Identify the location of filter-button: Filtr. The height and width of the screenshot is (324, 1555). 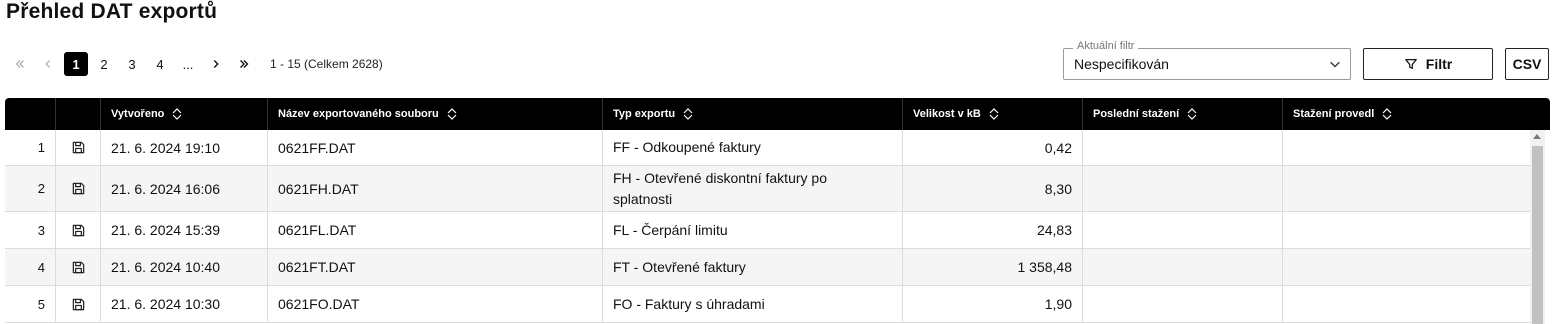
(1428, 64).